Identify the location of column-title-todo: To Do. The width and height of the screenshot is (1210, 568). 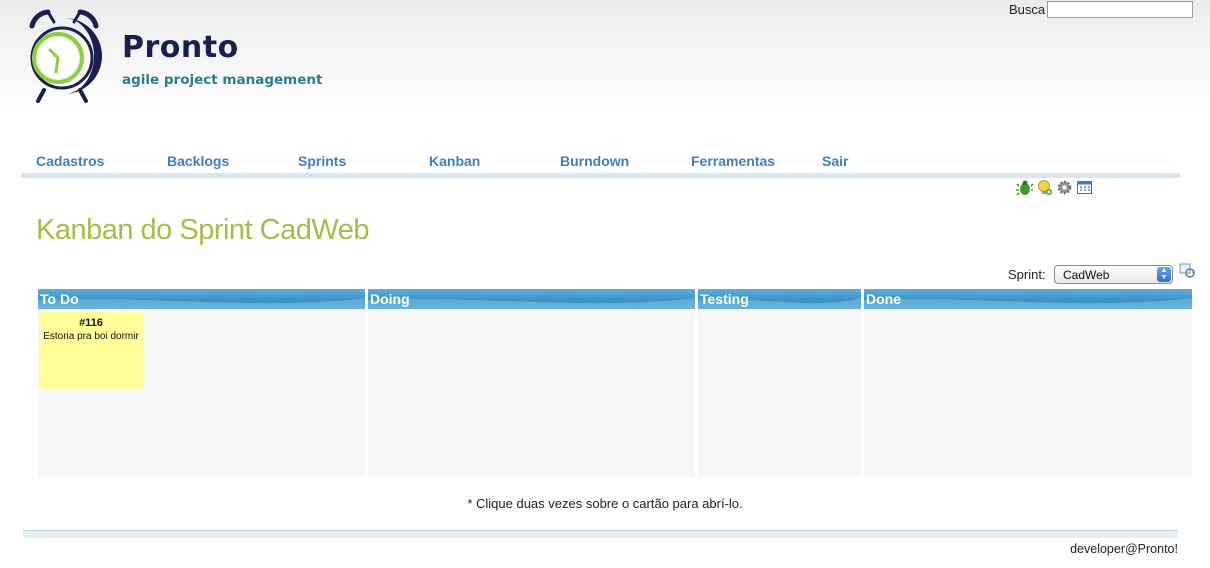
(59, 299).